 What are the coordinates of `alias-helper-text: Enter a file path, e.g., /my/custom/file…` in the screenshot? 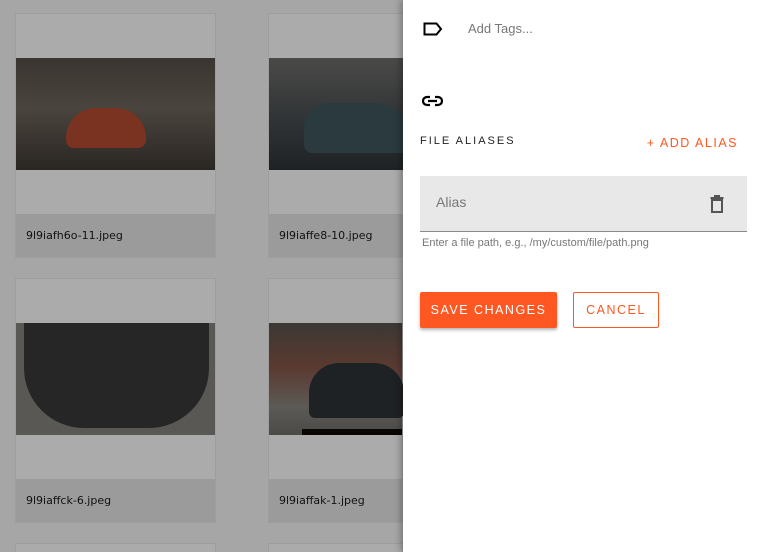 It's located at (535, 243).